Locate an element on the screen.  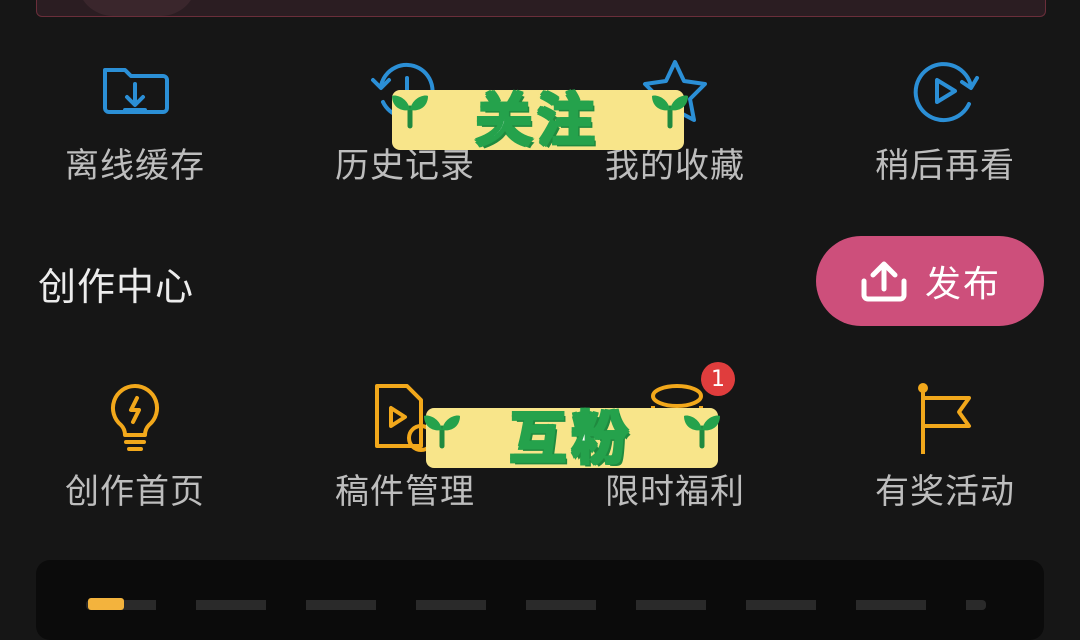
publish-label: 发布 is located at coordinates (962, 284).